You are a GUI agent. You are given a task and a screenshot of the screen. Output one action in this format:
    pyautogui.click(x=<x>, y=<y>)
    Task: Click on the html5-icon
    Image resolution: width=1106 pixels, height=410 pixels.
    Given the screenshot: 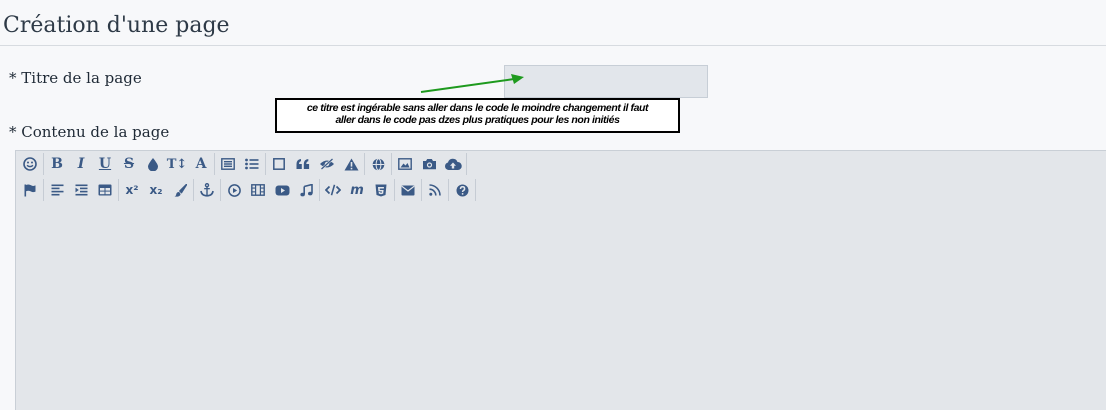 What is the action you would take?
    pyautogui.click(x=381, y=190)
    